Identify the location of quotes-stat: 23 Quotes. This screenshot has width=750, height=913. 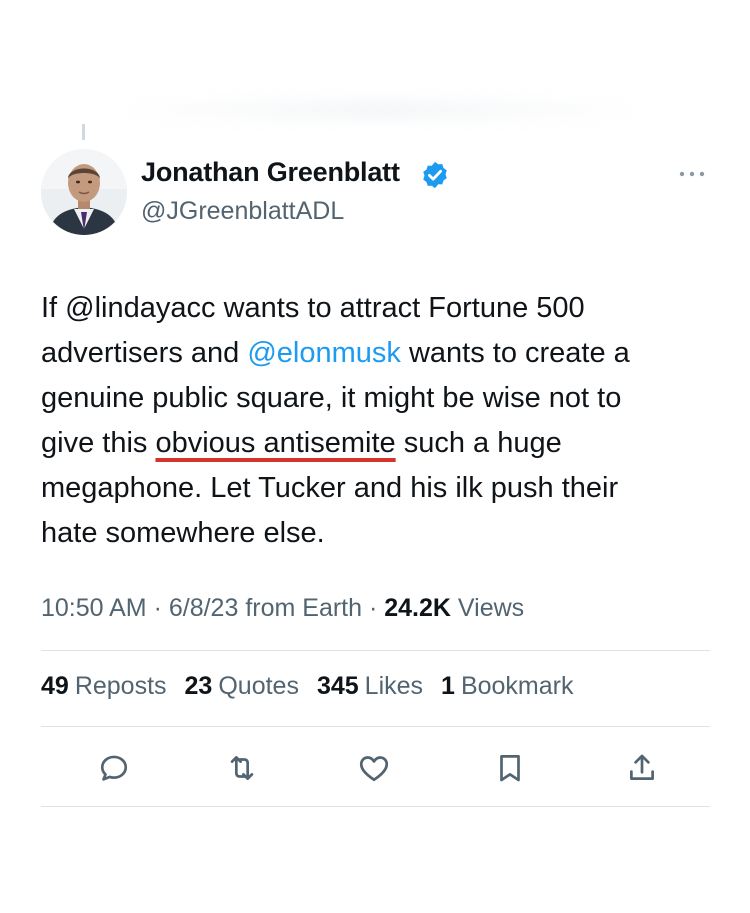
(242, 686).